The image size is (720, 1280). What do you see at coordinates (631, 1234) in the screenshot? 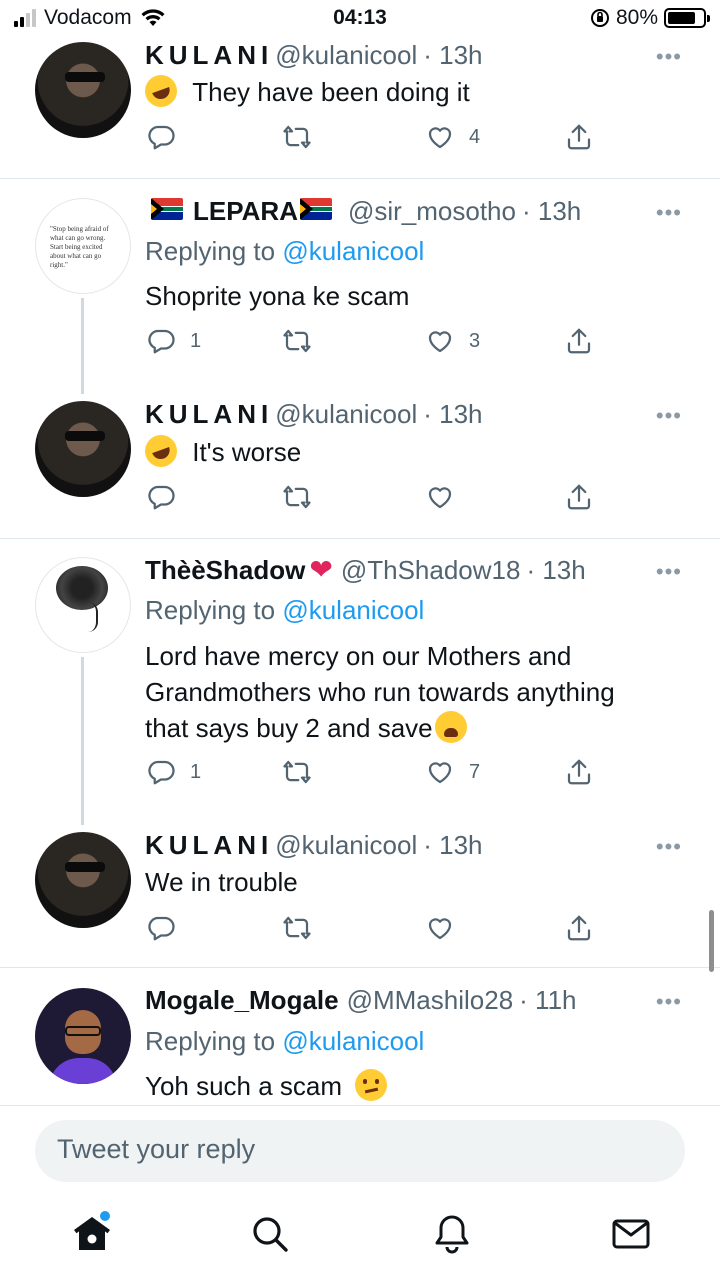
I see `tab-messages` at bounding box center [631, 1234].